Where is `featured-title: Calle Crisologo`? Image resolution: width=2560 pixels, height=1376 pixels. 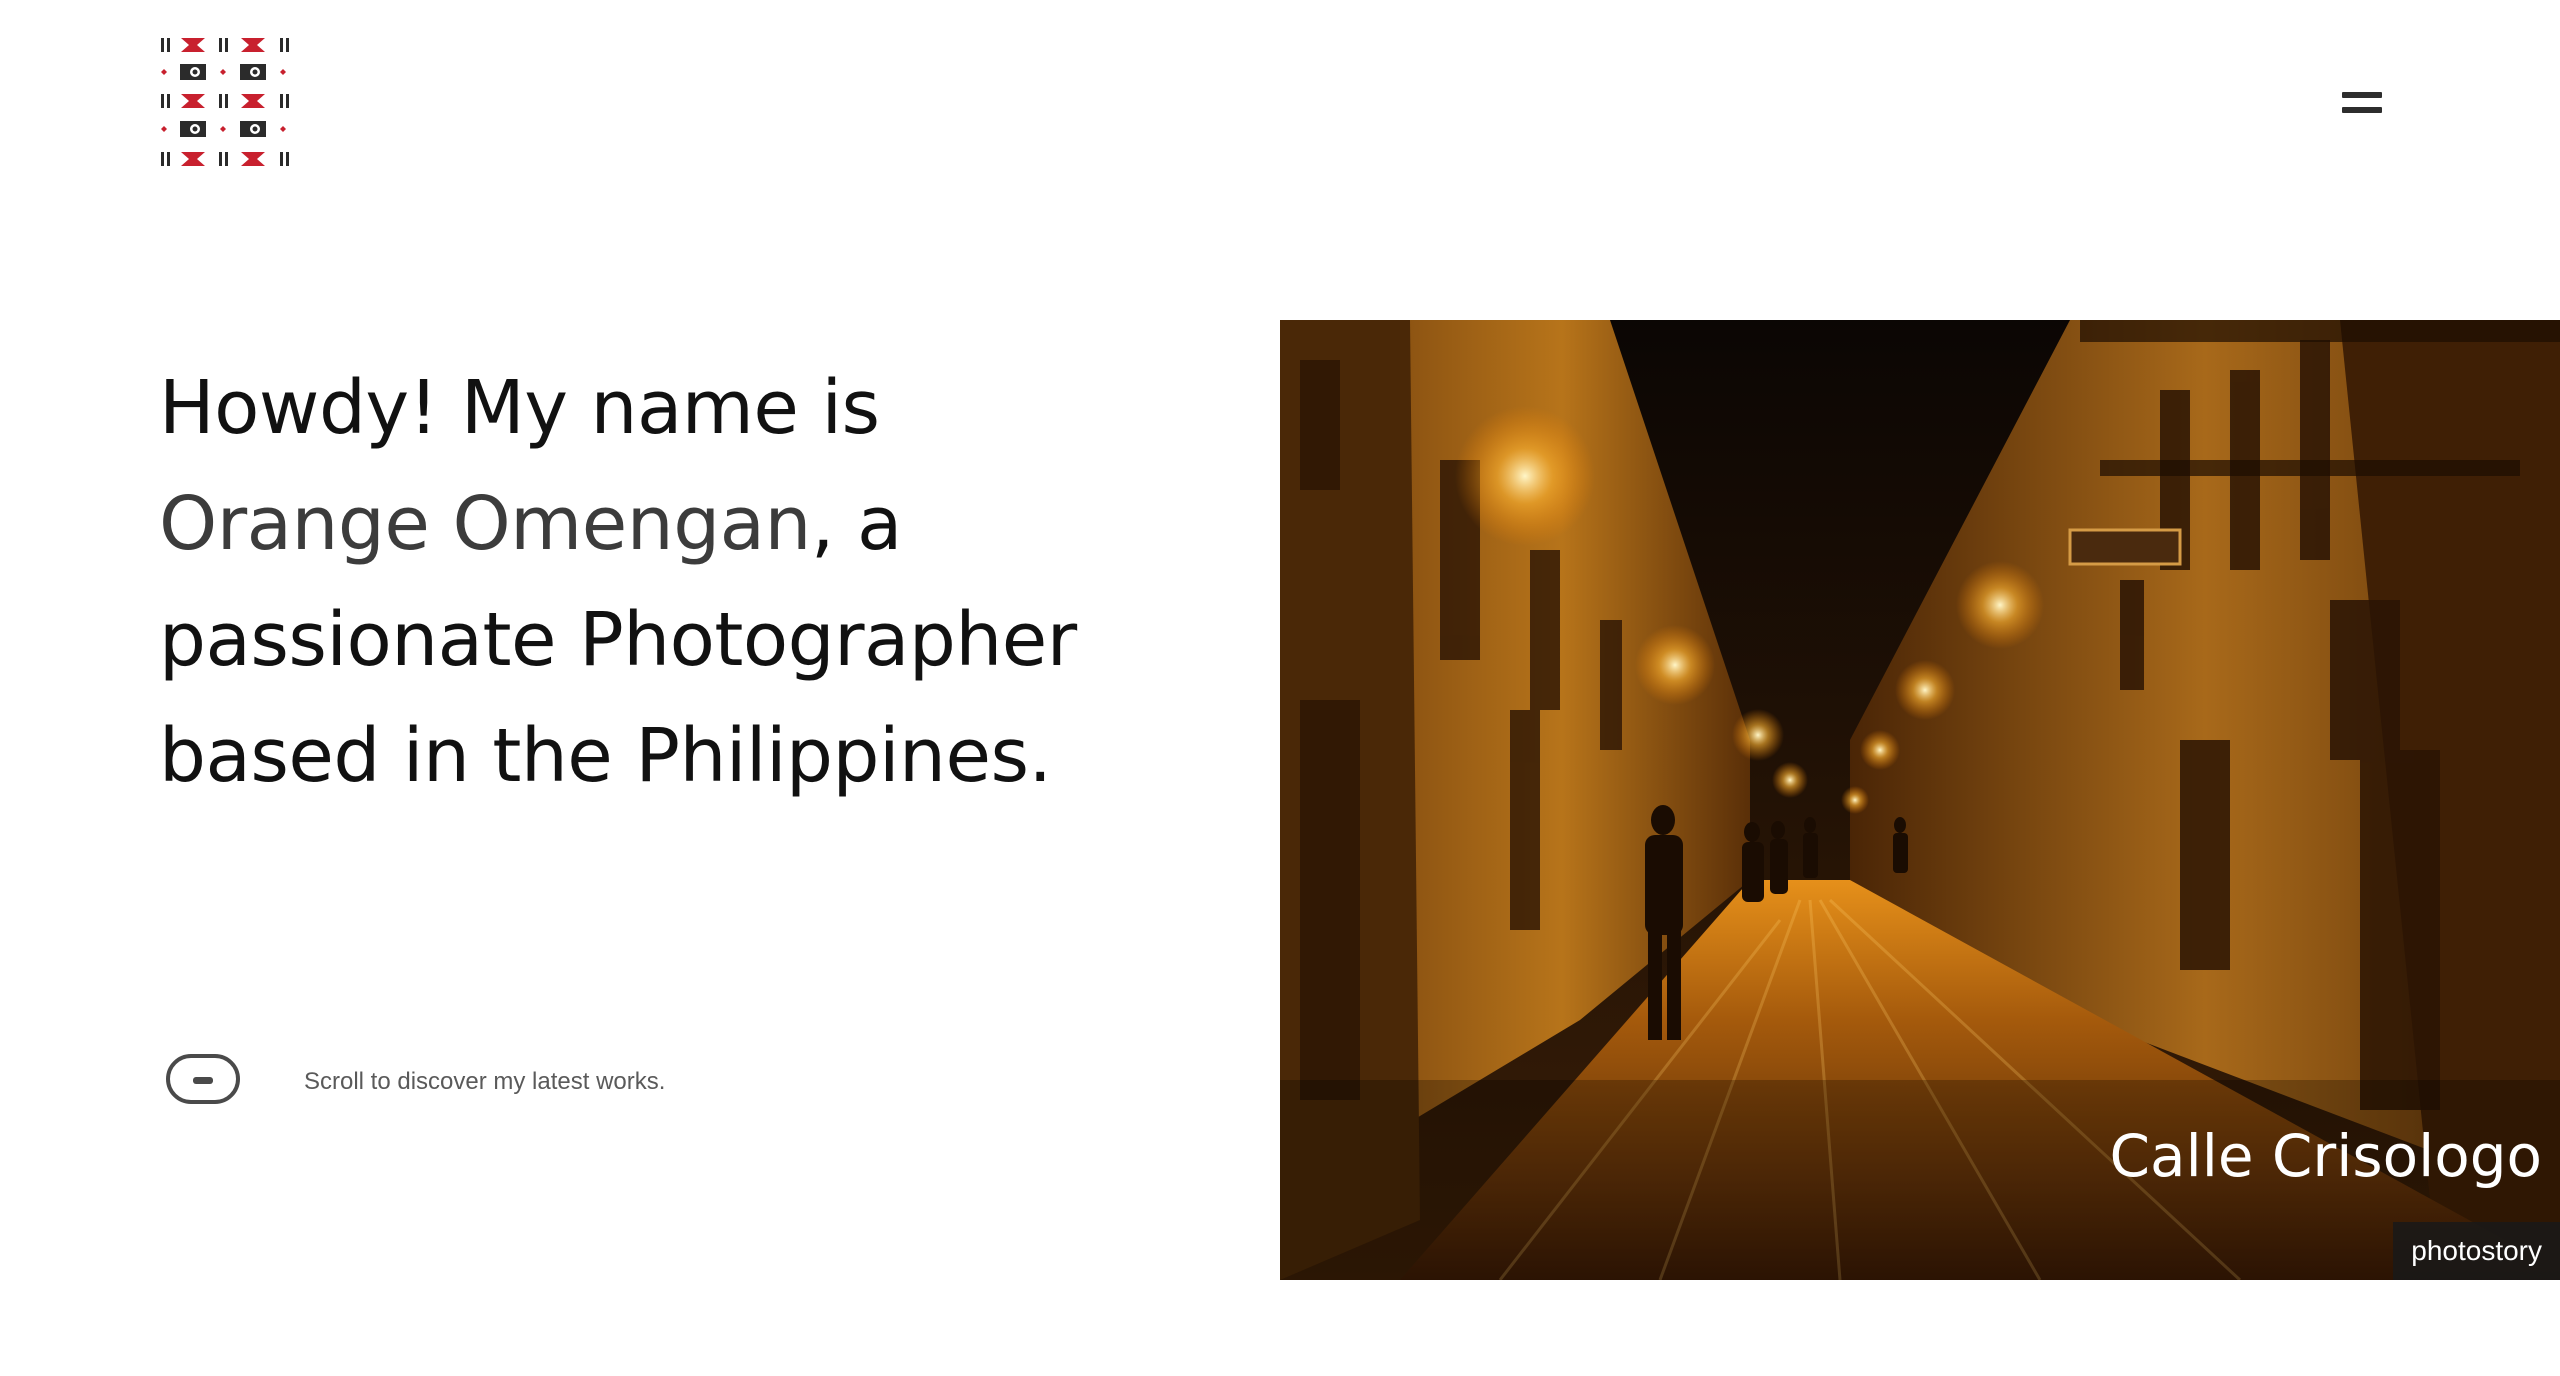
featured-title: Calle Crisologo is located at coordinates (2326, 1156).